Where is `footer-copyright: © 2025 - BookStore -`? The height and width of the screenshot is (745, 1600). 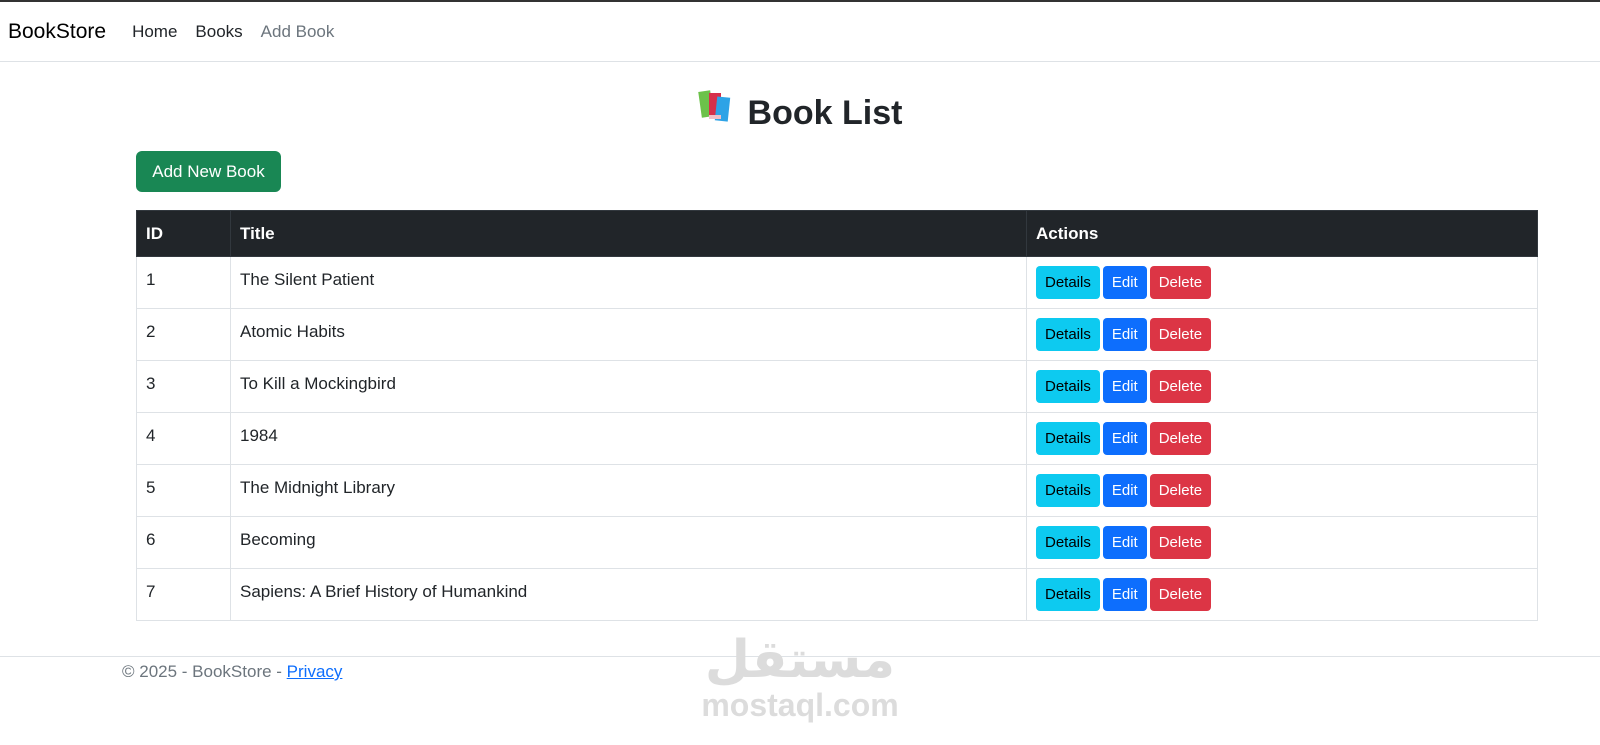 footer-copyright: © 2025 - BookStore - is located at coordinates (204, 671).